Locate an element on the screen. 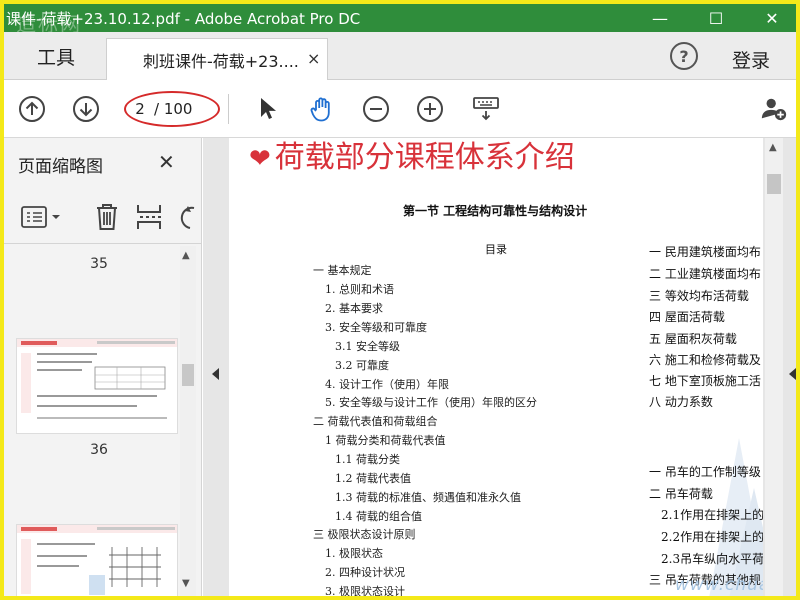 The width and height of the screenshot is (800, 600). keyboard-button is located at coordinates (486, 109).